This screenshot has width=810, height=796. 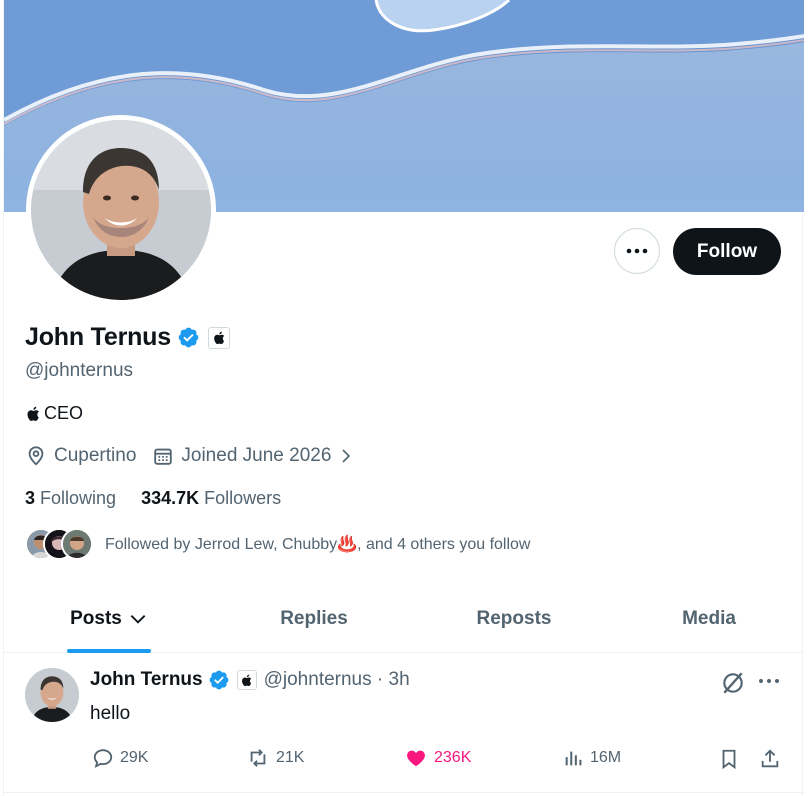 I want to click on calendar-icon, so click(x=163, y=456).